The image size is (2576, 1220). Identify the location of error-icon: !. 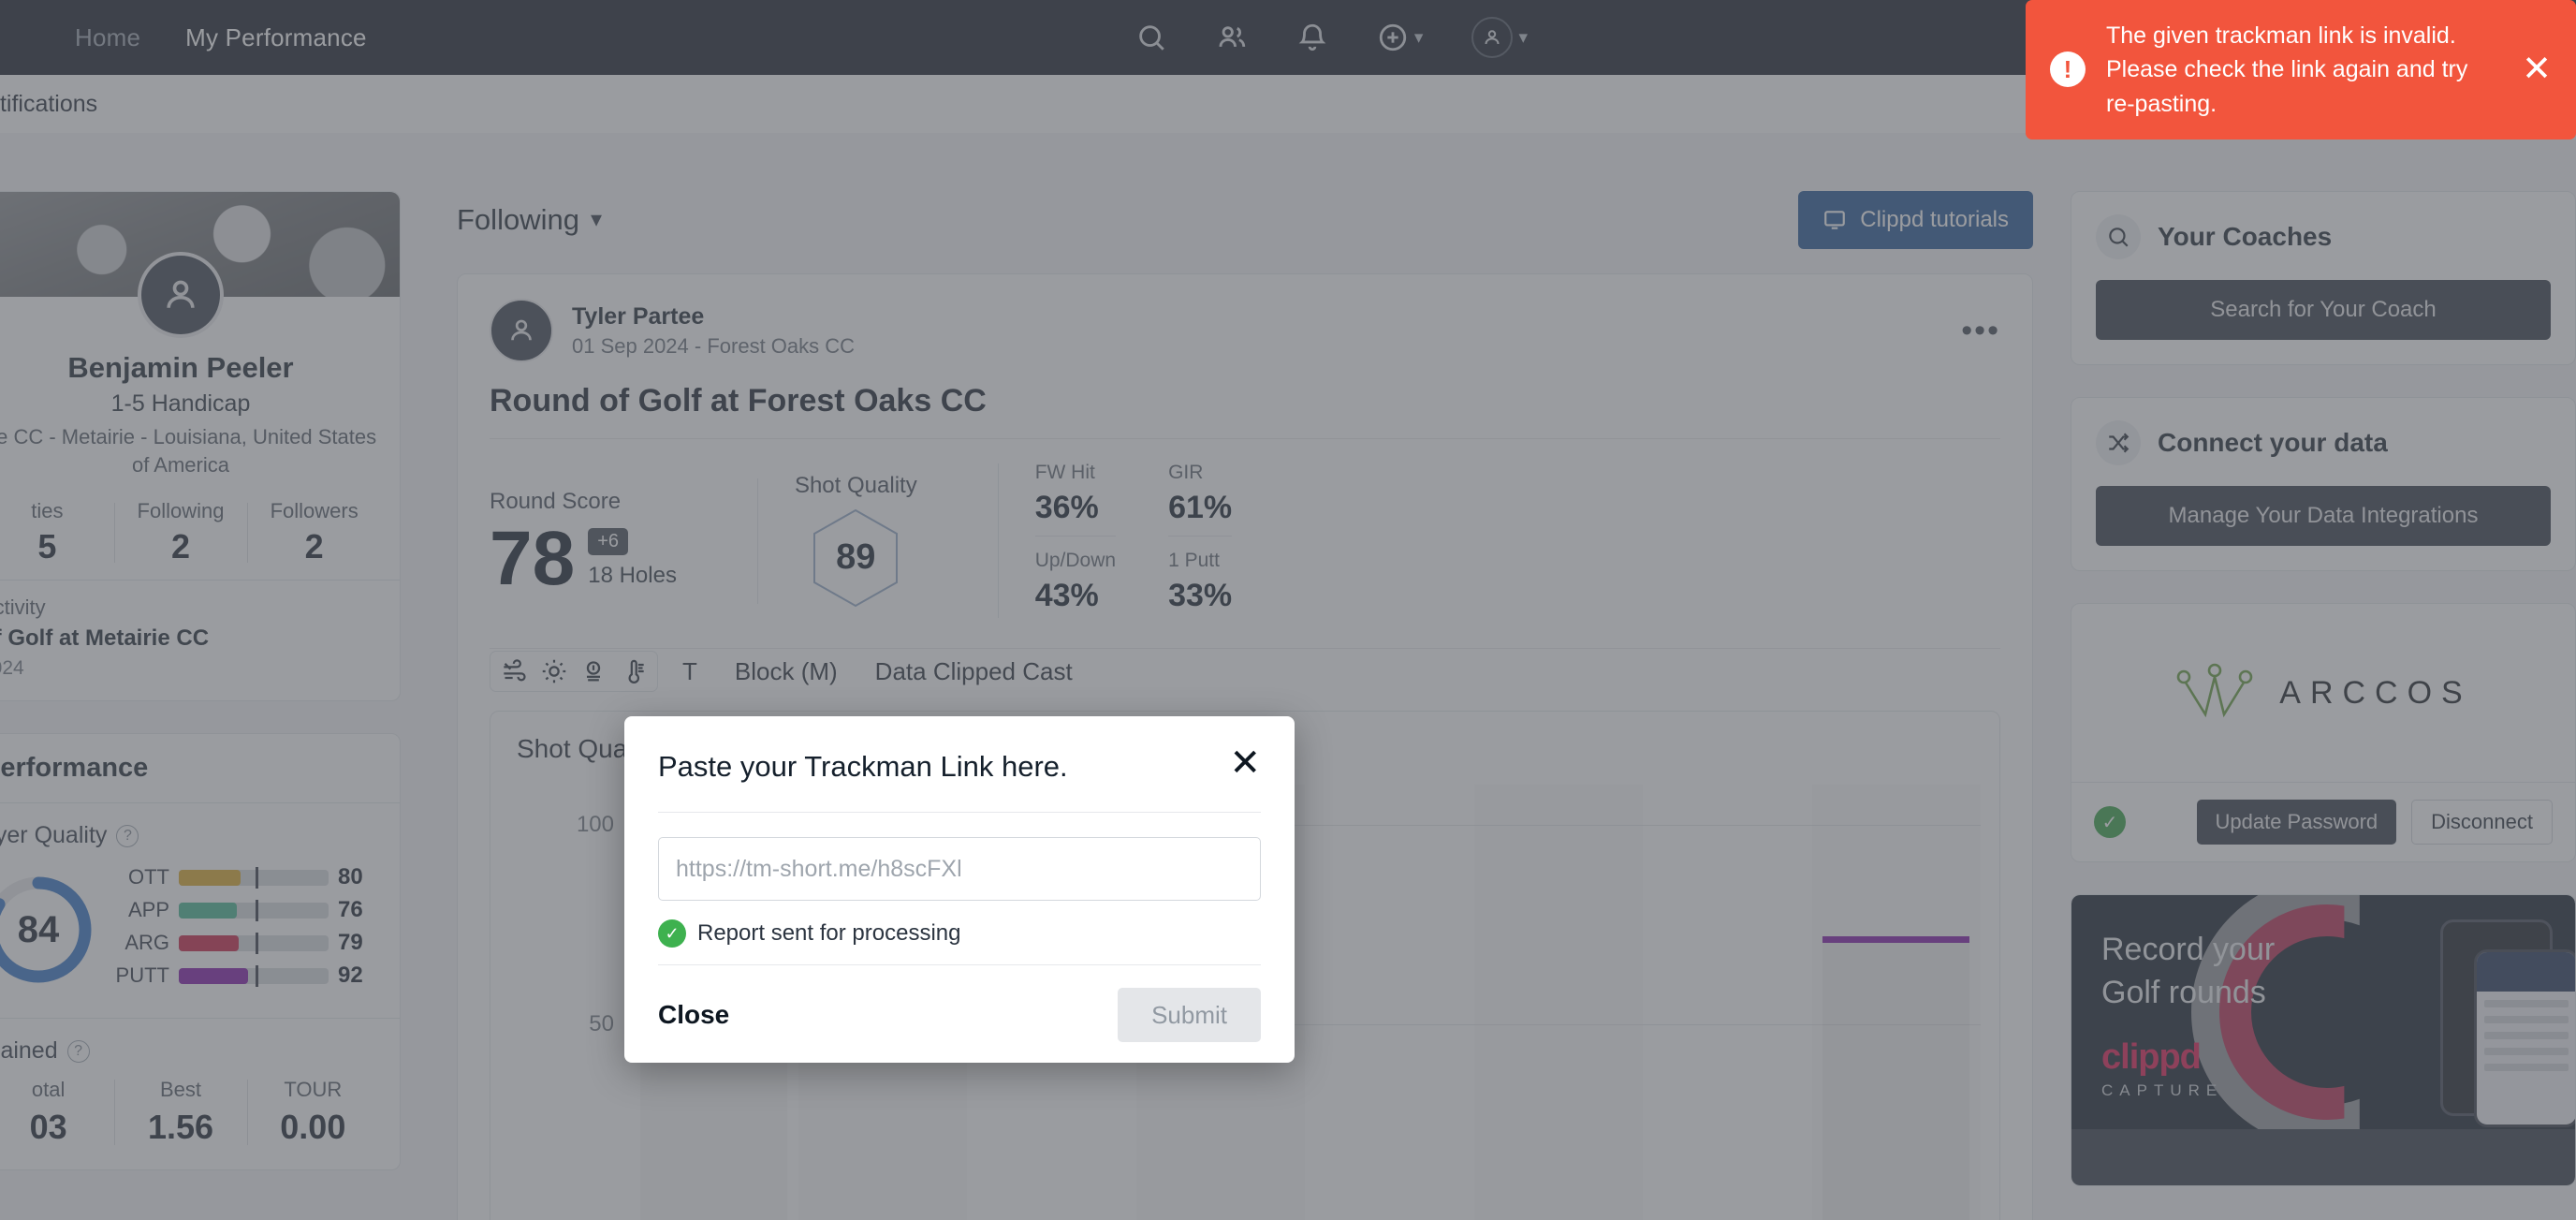
(2068, 69).